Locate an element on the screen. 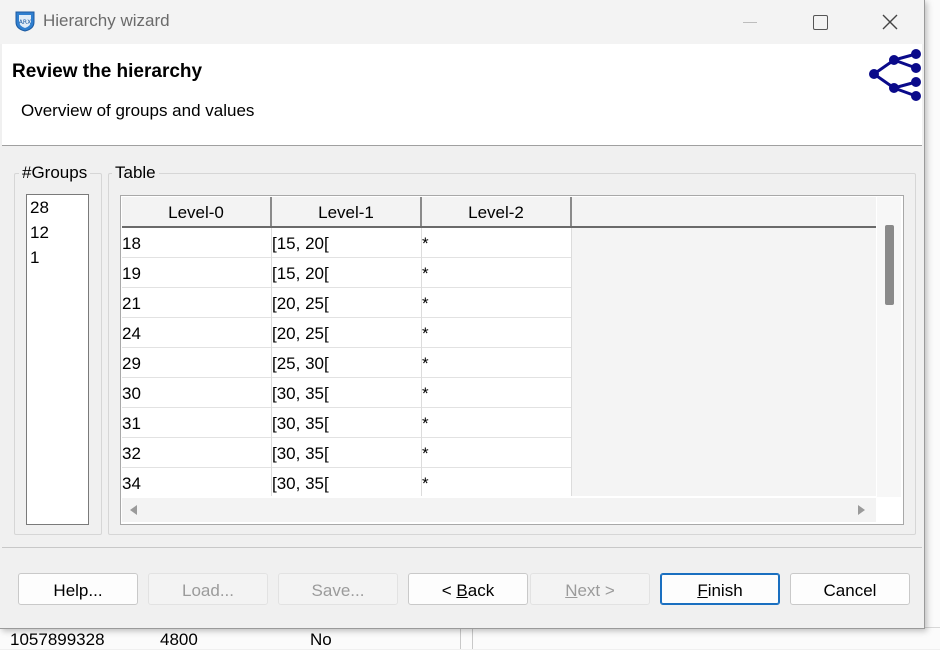 This screenshot has width=940, height=650. bg-table-row: 1057899328 4800 No is located at coordinates (470, 638).